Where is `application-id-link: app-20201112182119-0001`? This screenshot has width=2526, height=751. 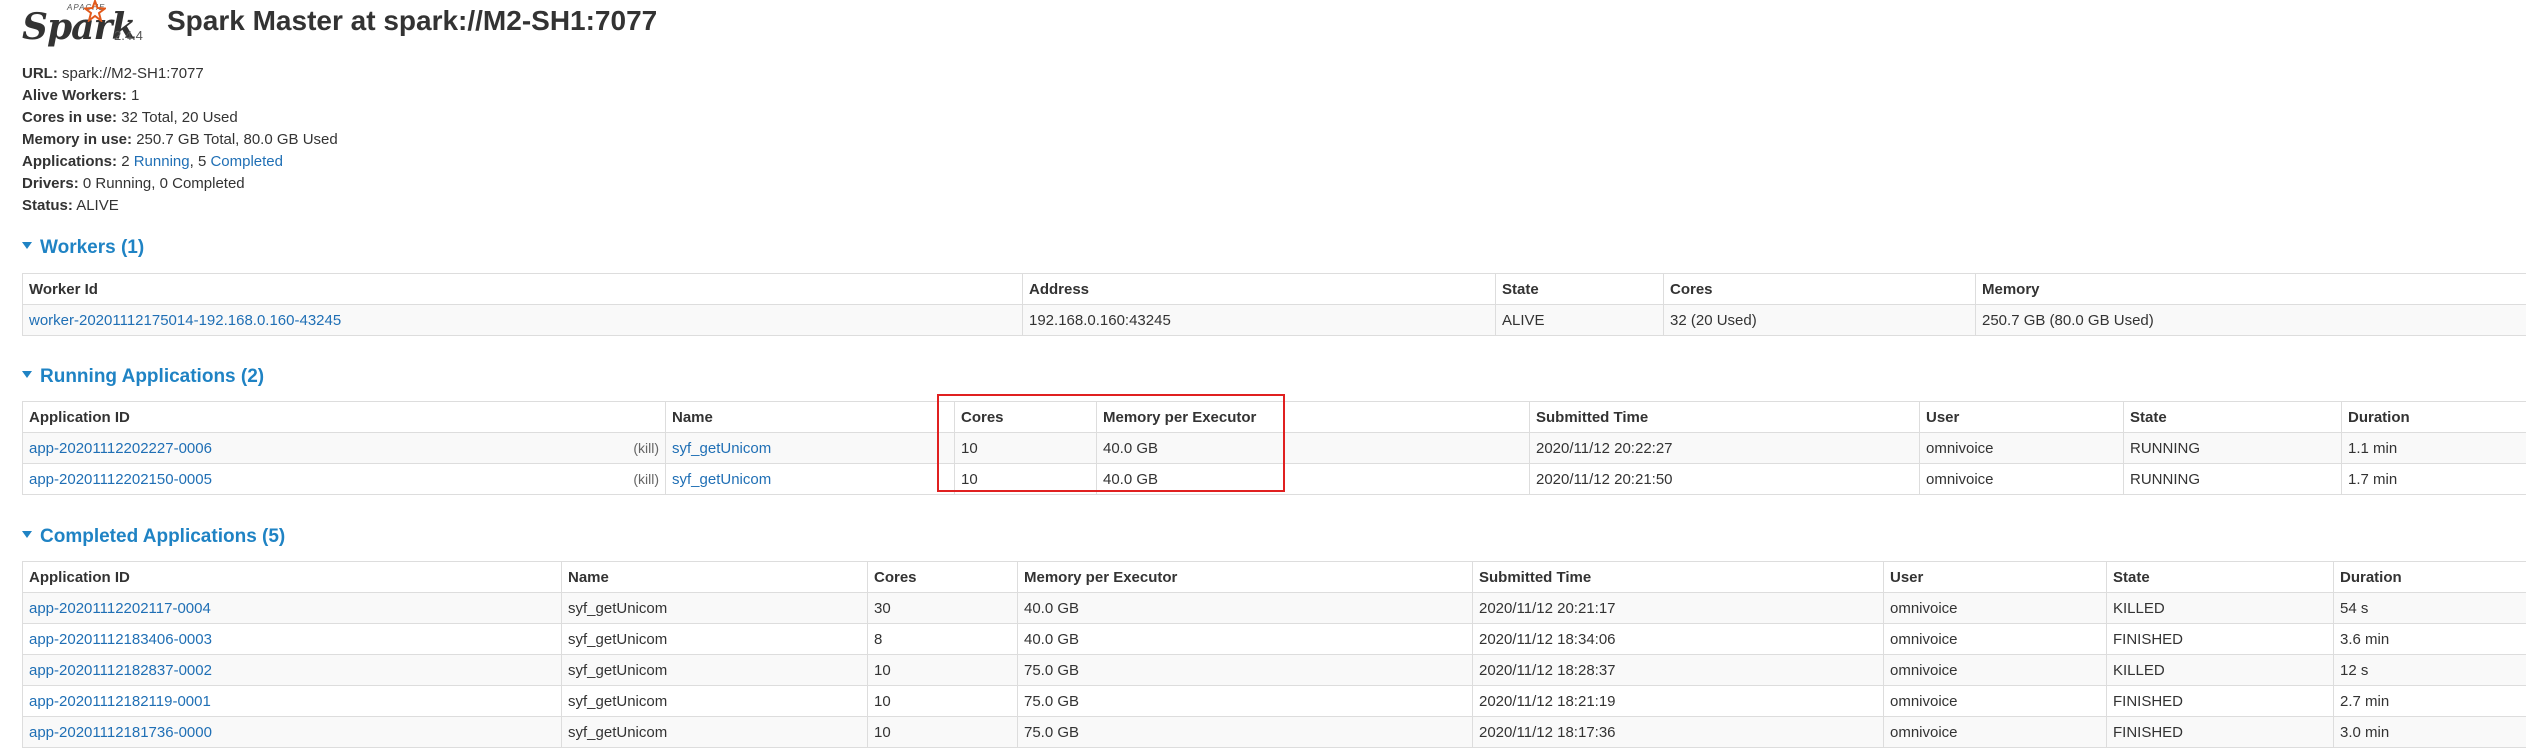
application-id-link: app-20201112182119-0001 is located at coordinates (120, 701).